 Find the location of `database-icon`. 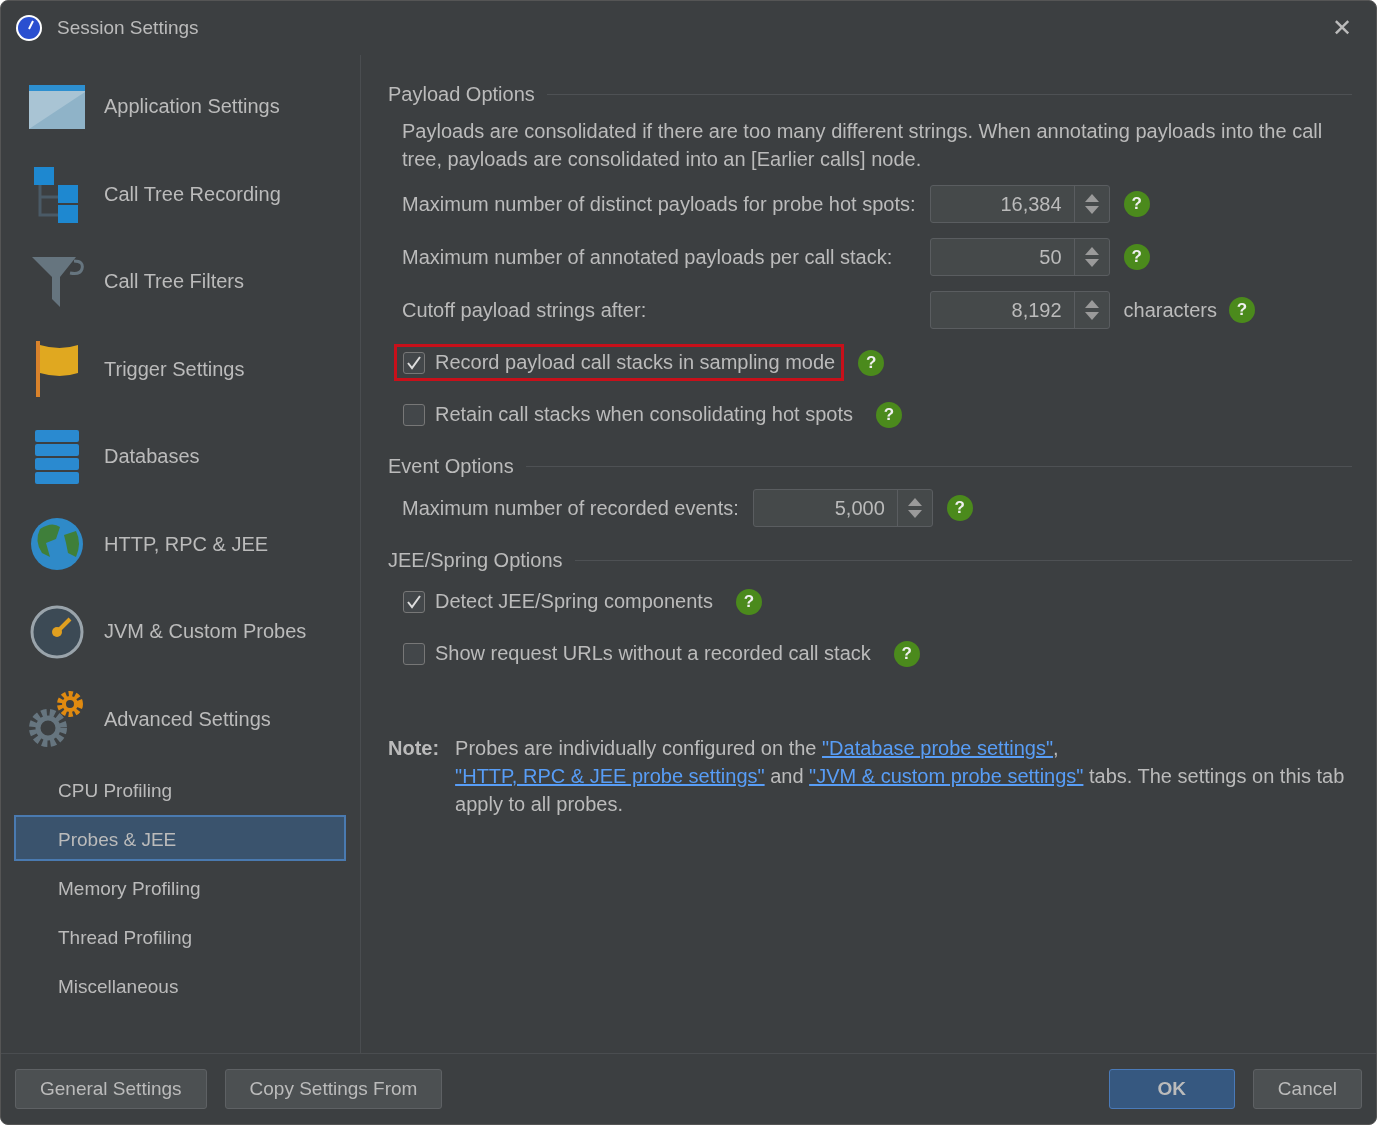

database-icon is located at coordinates (57, 456).